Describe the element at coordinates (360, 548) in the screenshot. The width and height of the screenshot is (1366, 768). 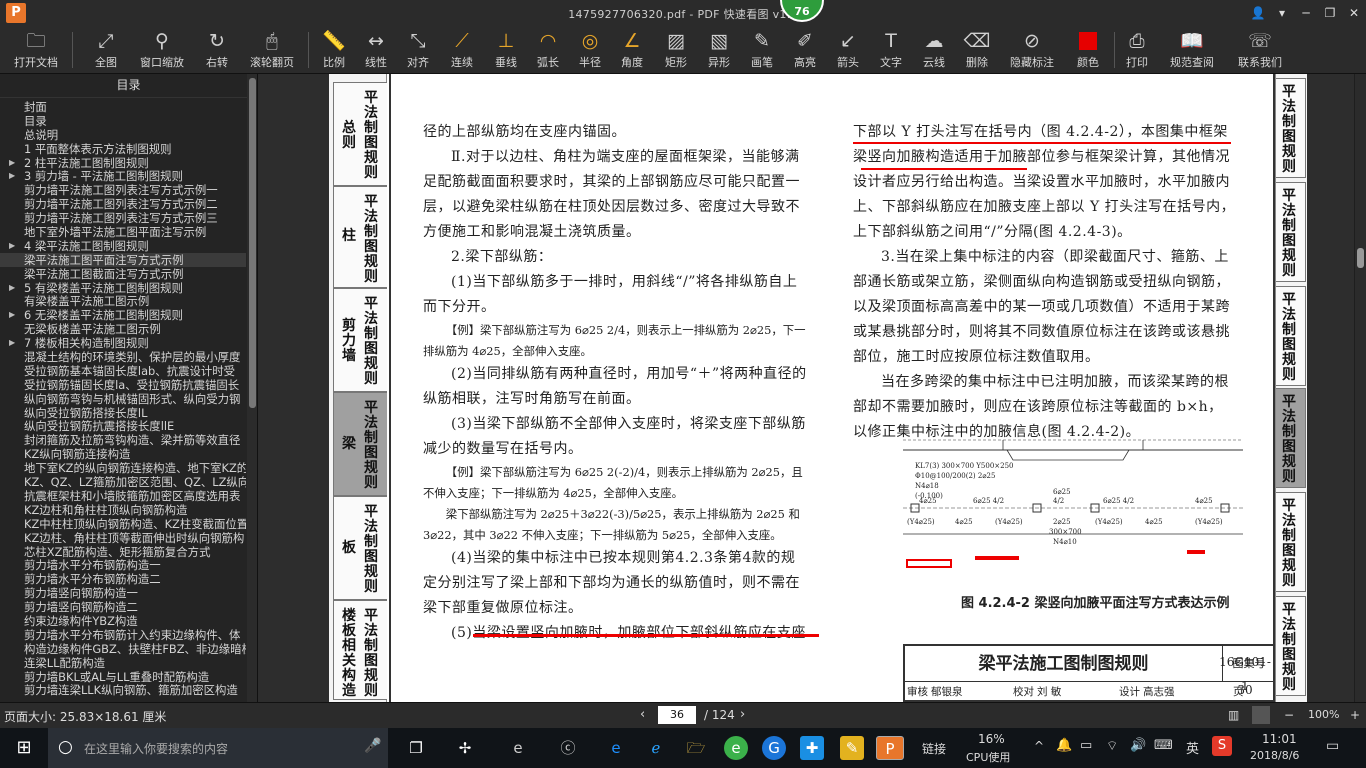
I see `tab-slab: 板 平法制图规则` at that location.